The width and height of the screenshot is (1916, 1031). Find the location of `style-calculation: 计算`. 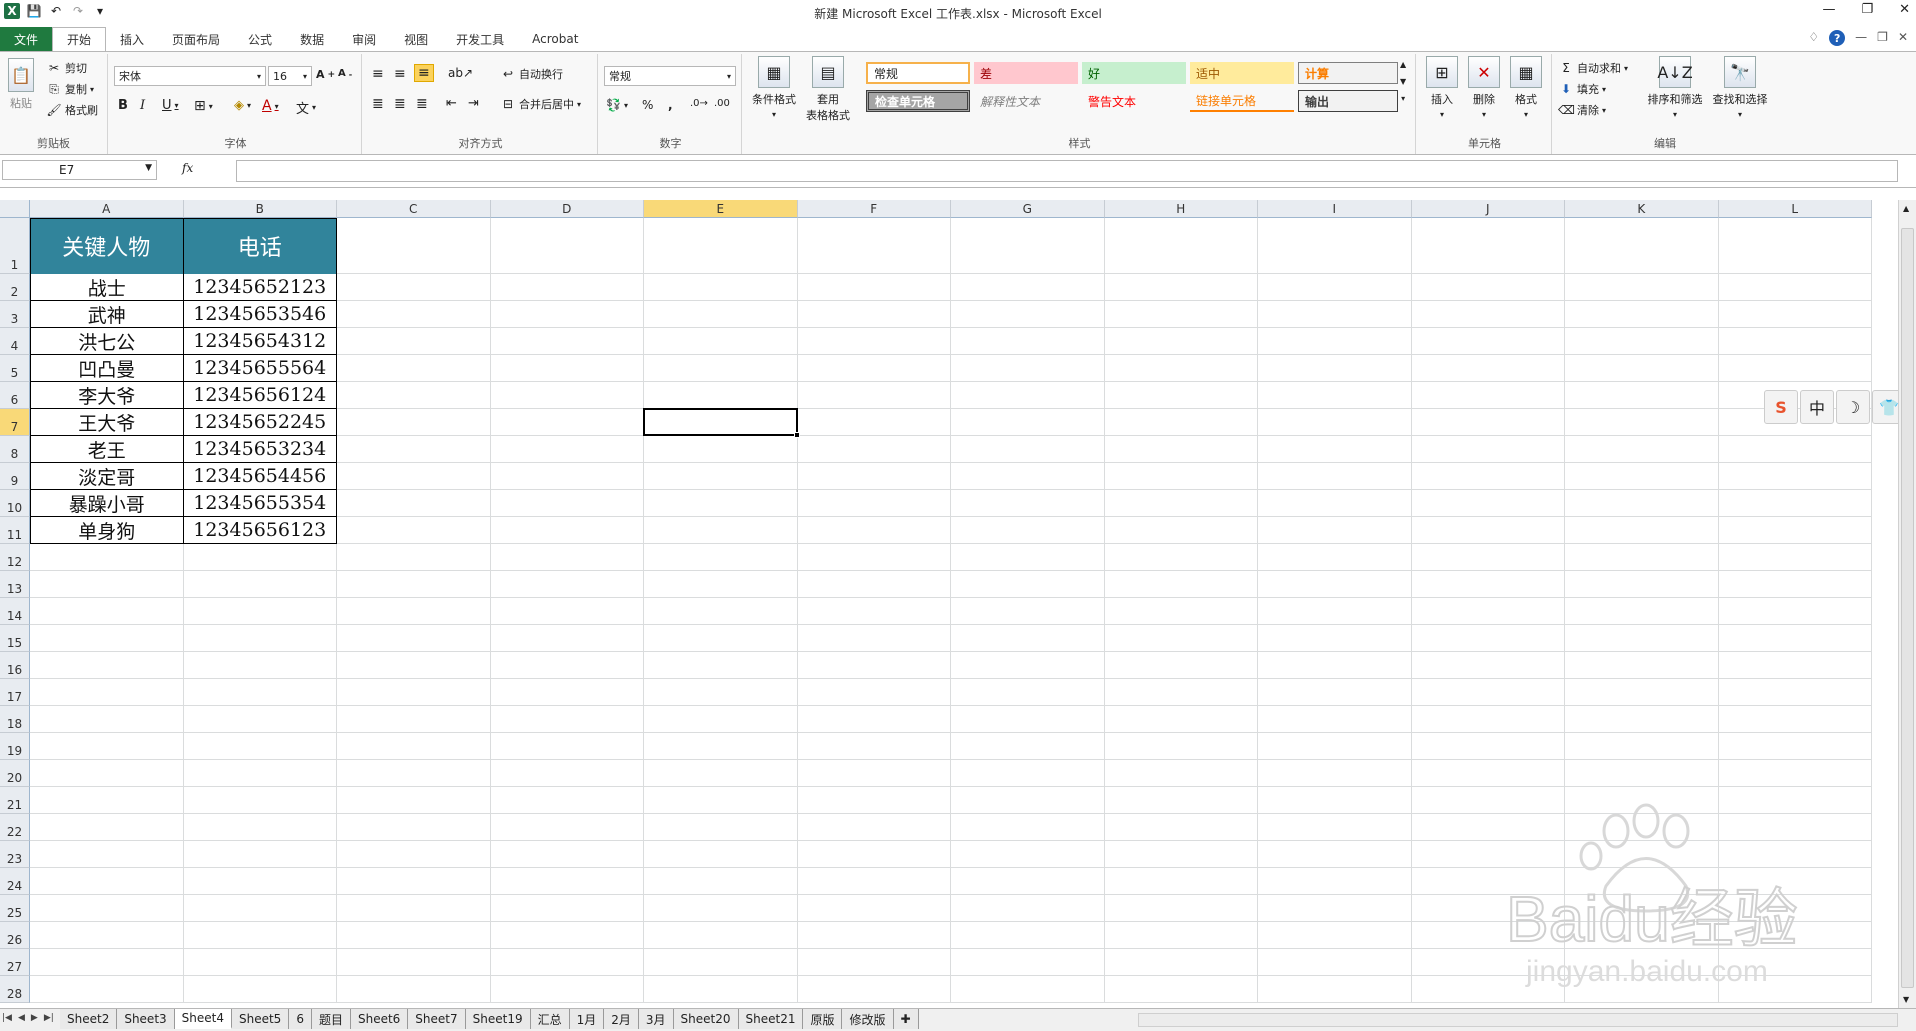

style-calculation: 计算 is located at coordinates (1348, 73).